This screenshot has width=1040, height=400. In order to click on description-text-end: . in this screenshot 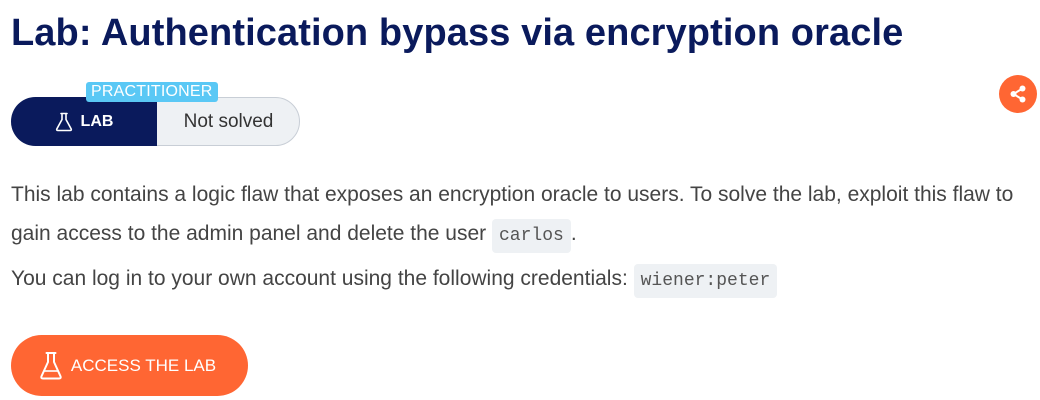, I will do `click(573, 233)`.